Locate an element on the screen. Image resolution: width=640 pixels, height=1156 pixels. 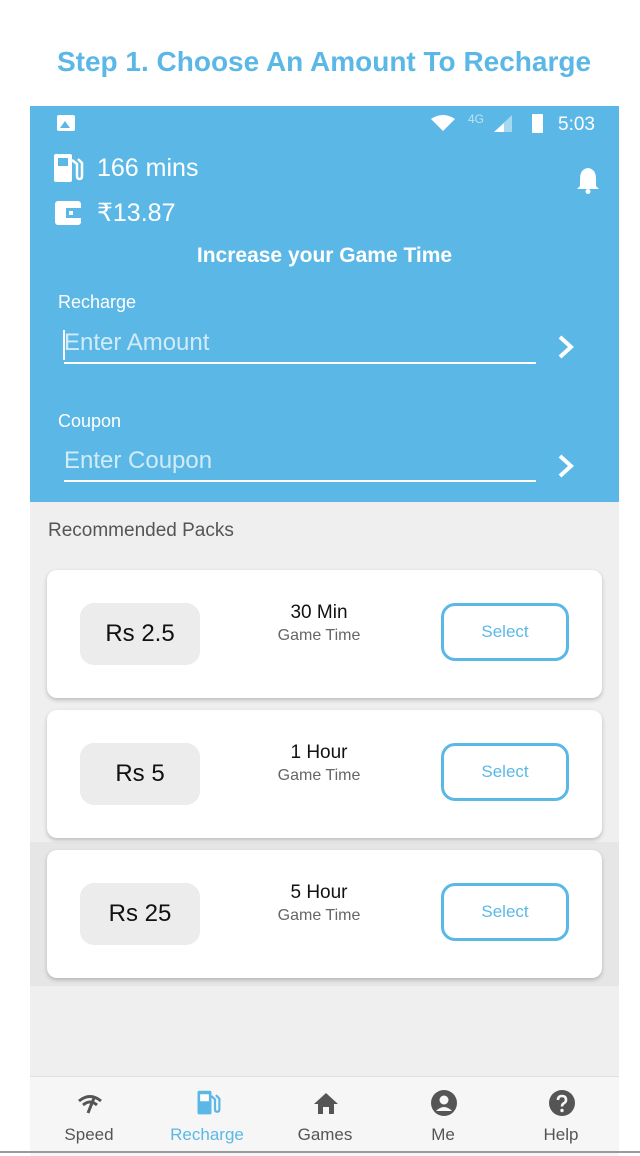
recharge-submit-chevron-icon is located at coordinates (566, 347).